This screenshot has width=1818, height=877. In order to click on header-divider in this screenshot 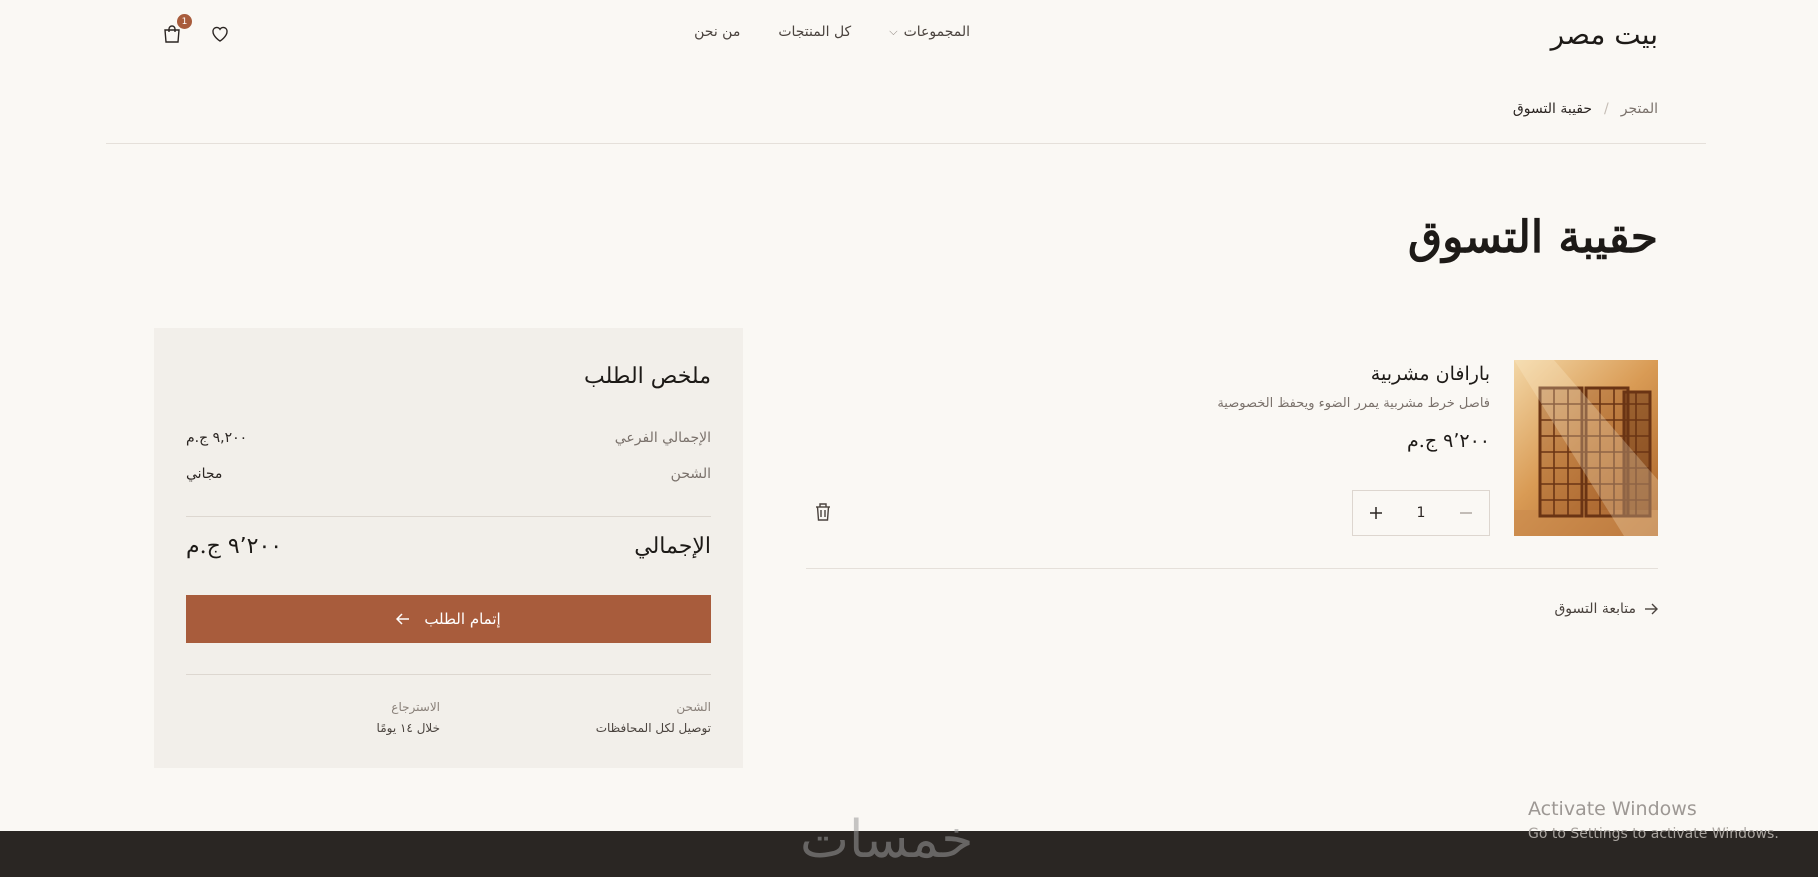, I will do `click(906, 143)`.